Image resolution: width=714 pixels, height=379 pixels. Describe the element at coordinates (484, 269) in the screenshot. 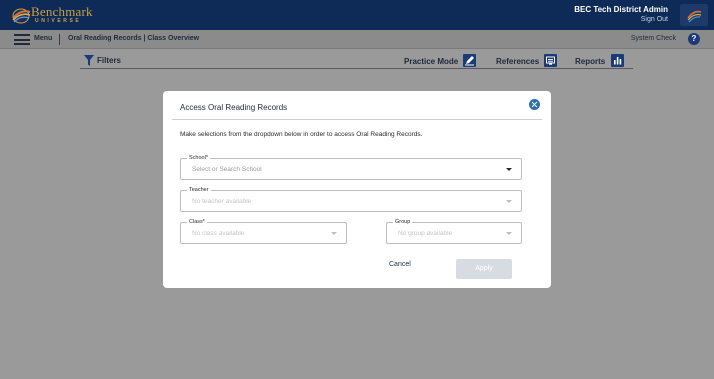

I see `apply-button: Apply` at that location.